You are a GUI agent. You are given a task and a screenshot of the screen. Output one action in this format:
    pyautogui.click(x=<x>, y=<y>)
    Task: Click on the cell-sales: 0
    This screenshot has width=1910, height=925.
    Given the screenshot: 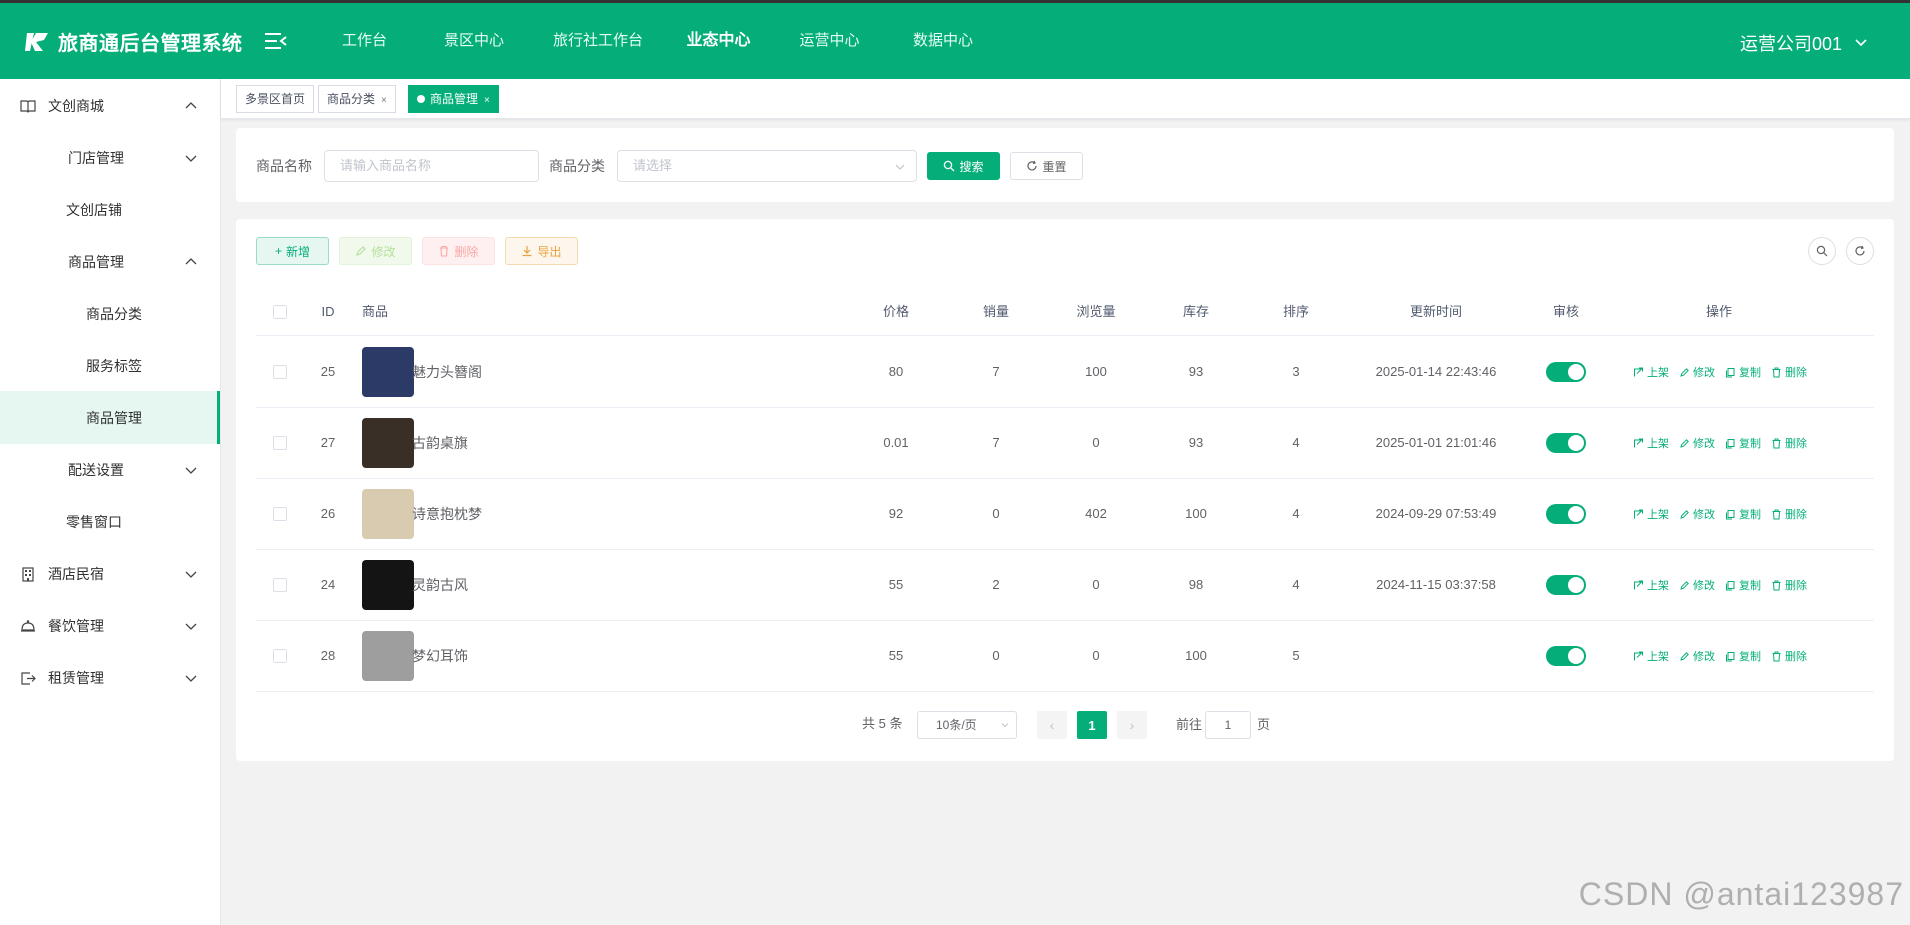 What is the action you would take?
    pyautogui.click(x=996, y=513)
    